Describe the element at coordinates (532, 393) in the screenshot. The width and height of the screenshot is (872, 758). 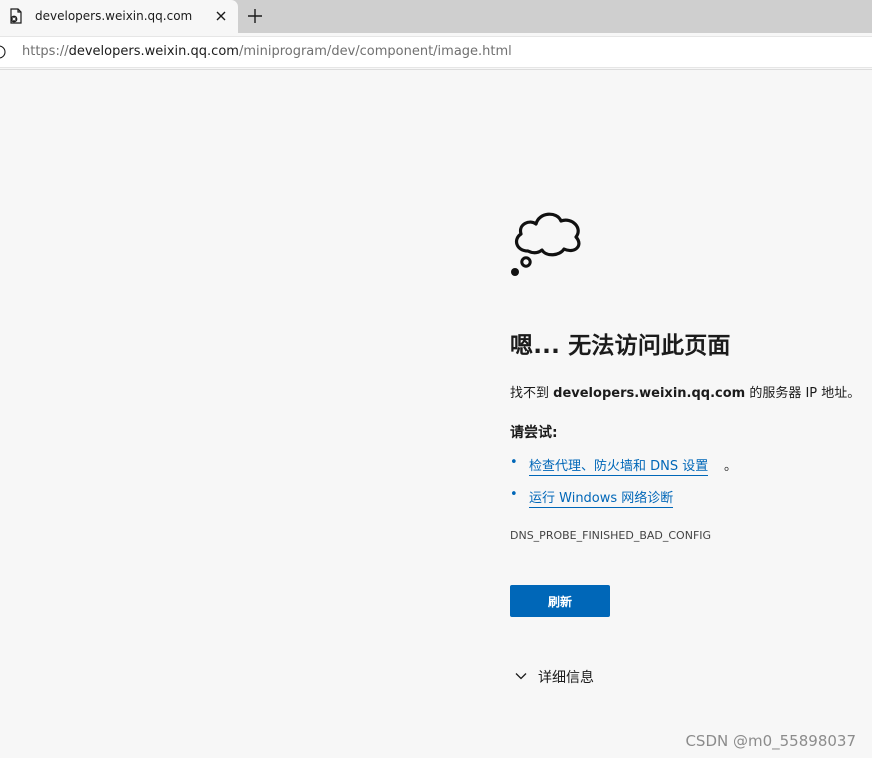
I see `error-desc-prefix: 找不到` at that location.